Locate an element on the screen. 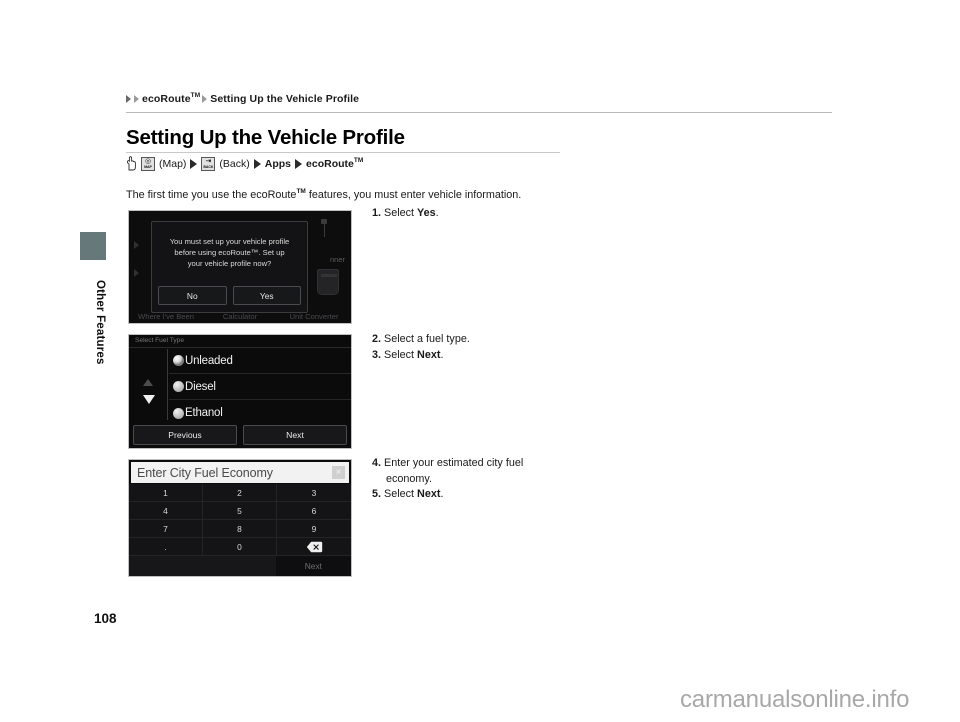 This screenshot has height=722, width=960. key-1: 1 is located at coordinates (166, 493).